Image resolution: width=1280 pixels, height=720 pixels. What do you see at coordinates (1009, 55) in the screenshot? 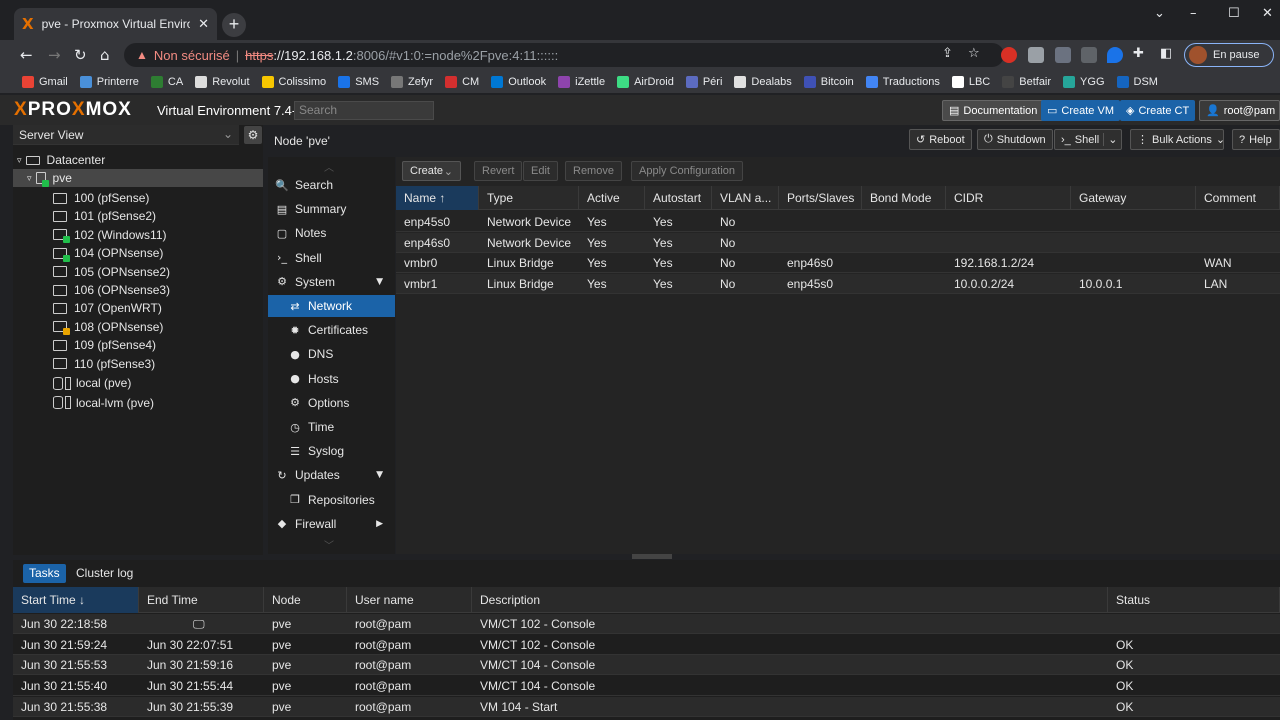
I see `extension-red-icon` at bounding box center [1009, 55].